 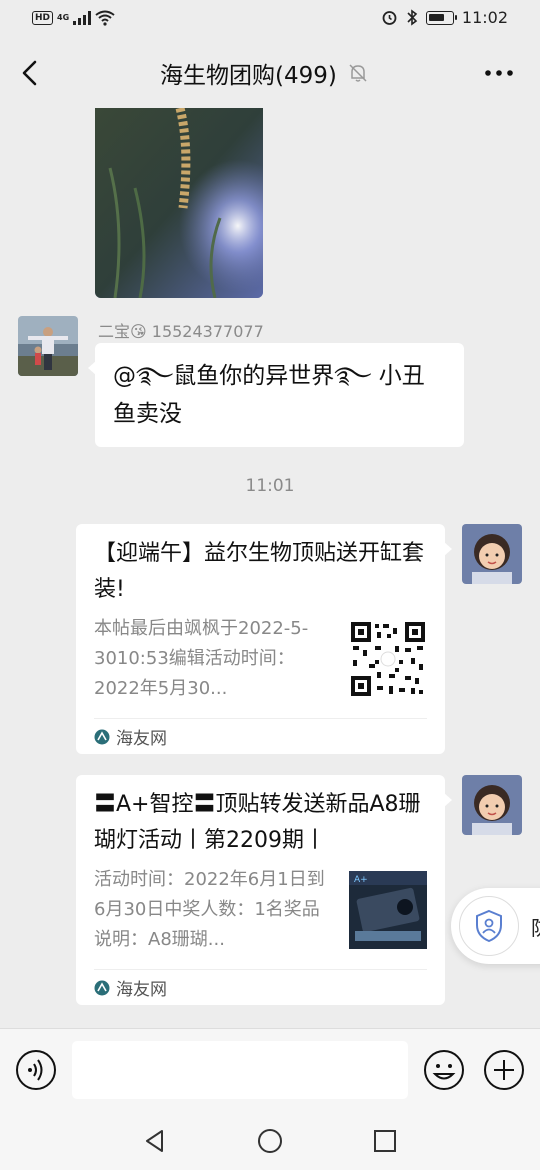 I want to click on shield-icon-wrap, so click(x=489, y=926).